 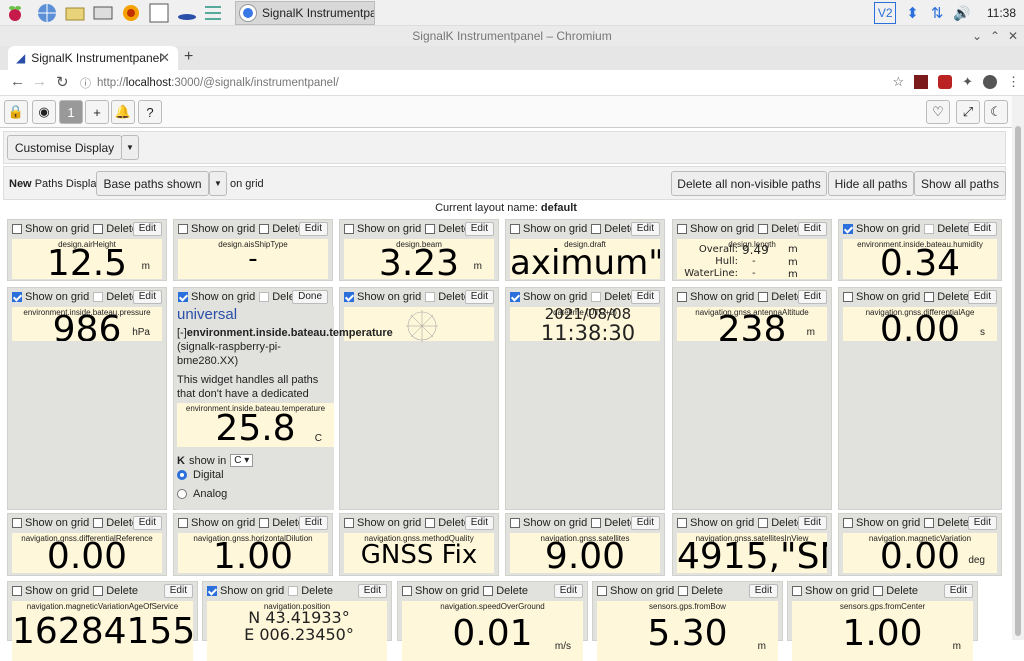 I want to click on close-tab-icon: ✕, so click(x=164, y=58).